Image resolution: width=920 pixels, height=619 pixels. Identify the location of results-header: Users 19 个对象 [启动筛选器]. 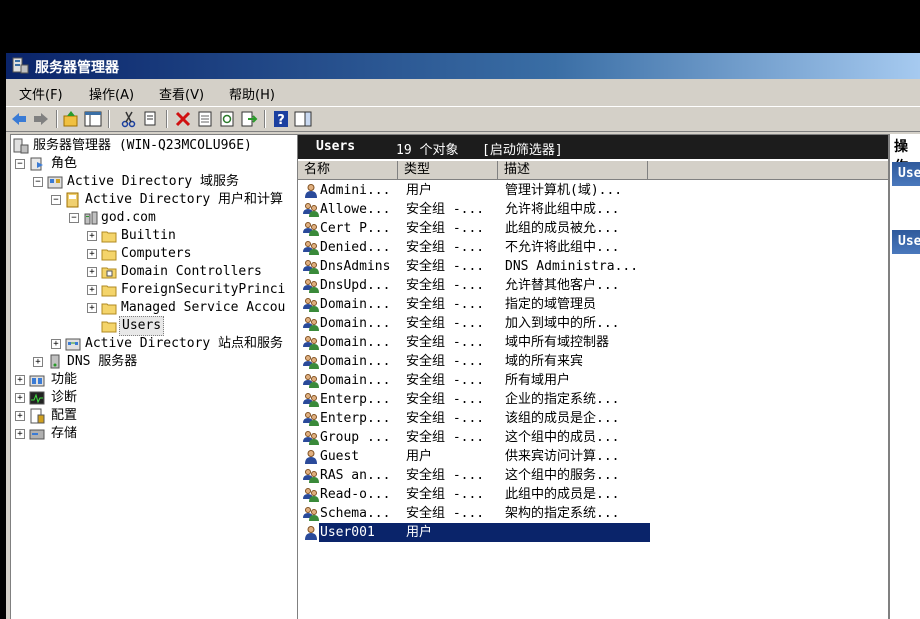
(593, 147).